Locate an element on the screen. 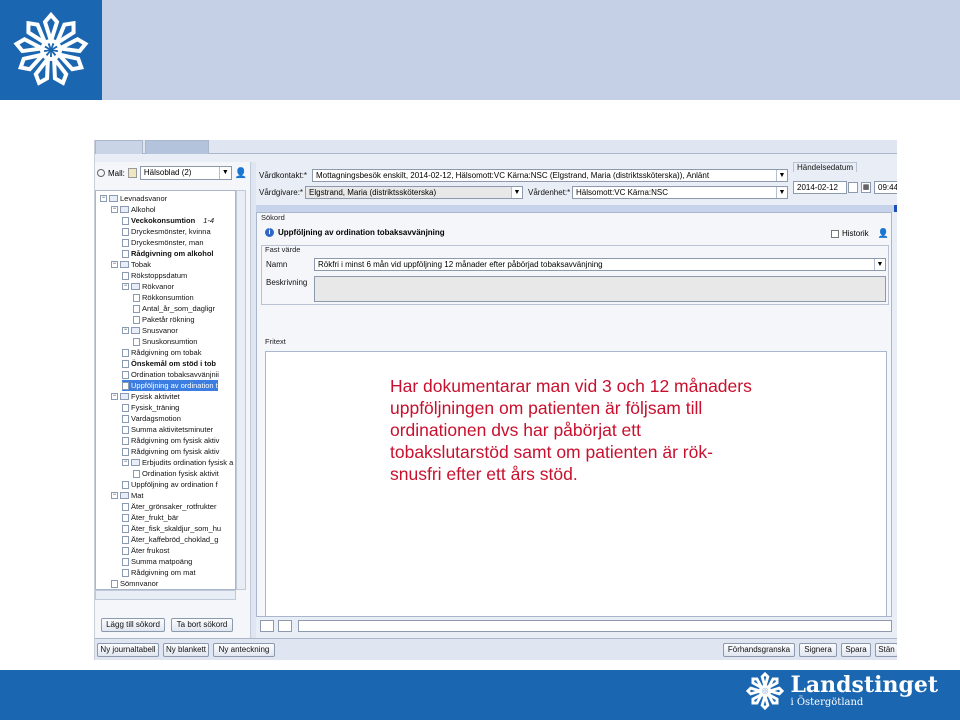 The image size is (960, 720). signera-button: Signera is located at coordinates (818, 650).